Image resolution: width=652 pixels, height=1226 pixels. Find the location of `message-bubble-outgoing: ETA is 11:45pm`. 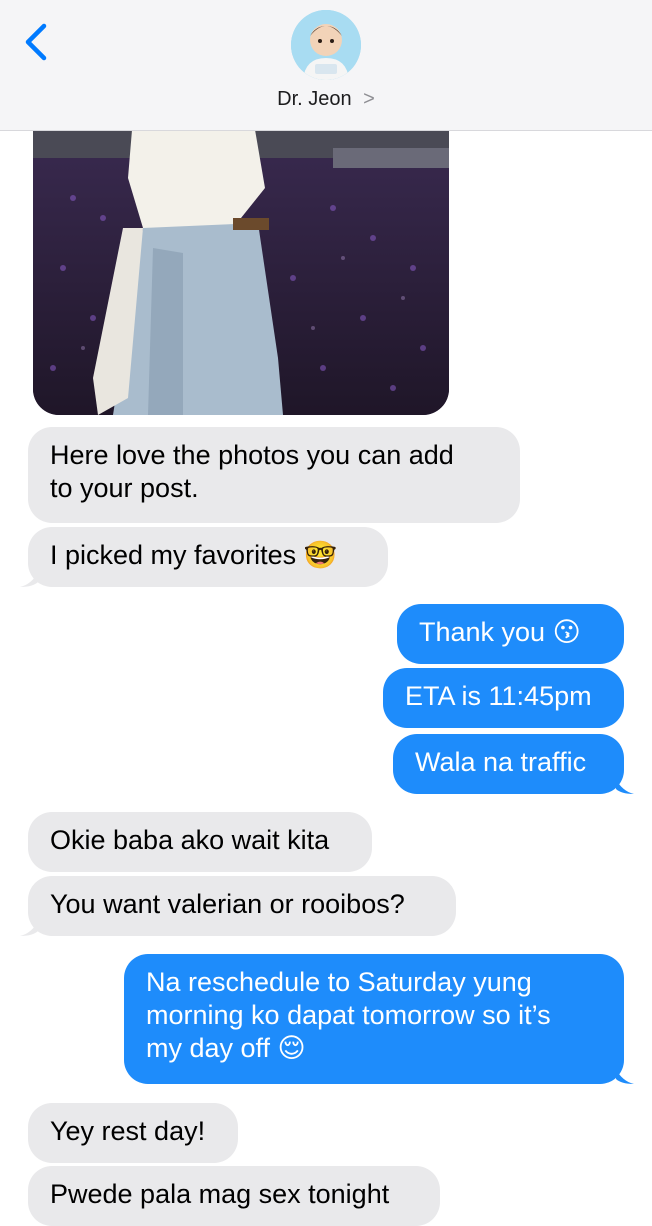

message-bubble-outgoing: ETA is 11:45pm is located at coordinates (503, 698).